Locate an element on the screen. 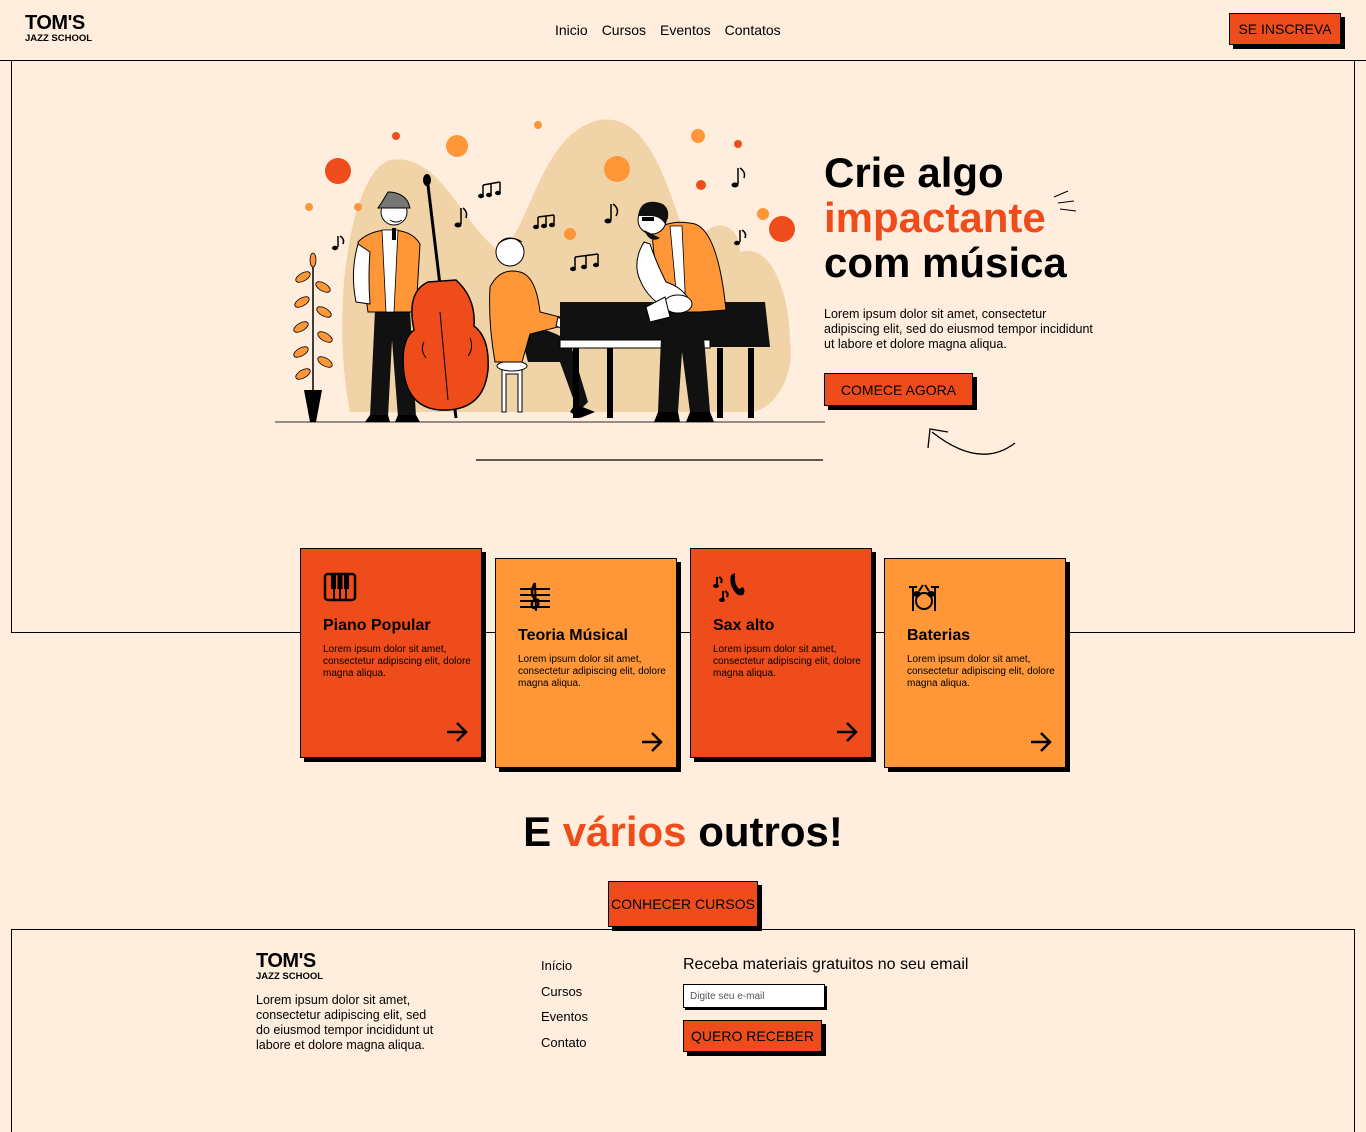 The width and height of the screenshot is (1366, 1132). card-title: Teoria Músical is located at coordinates (573, 635).